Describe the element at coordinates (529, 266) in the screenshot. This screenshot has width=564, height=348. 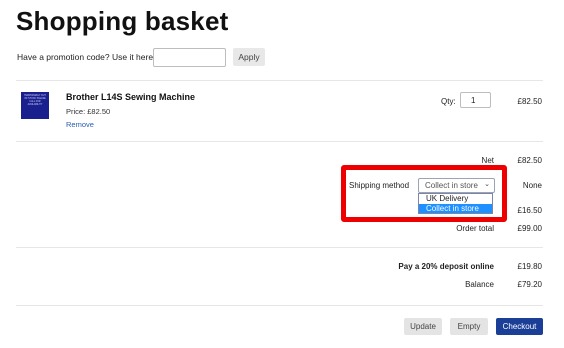
I see `deposit-value: £19.80` at that location.